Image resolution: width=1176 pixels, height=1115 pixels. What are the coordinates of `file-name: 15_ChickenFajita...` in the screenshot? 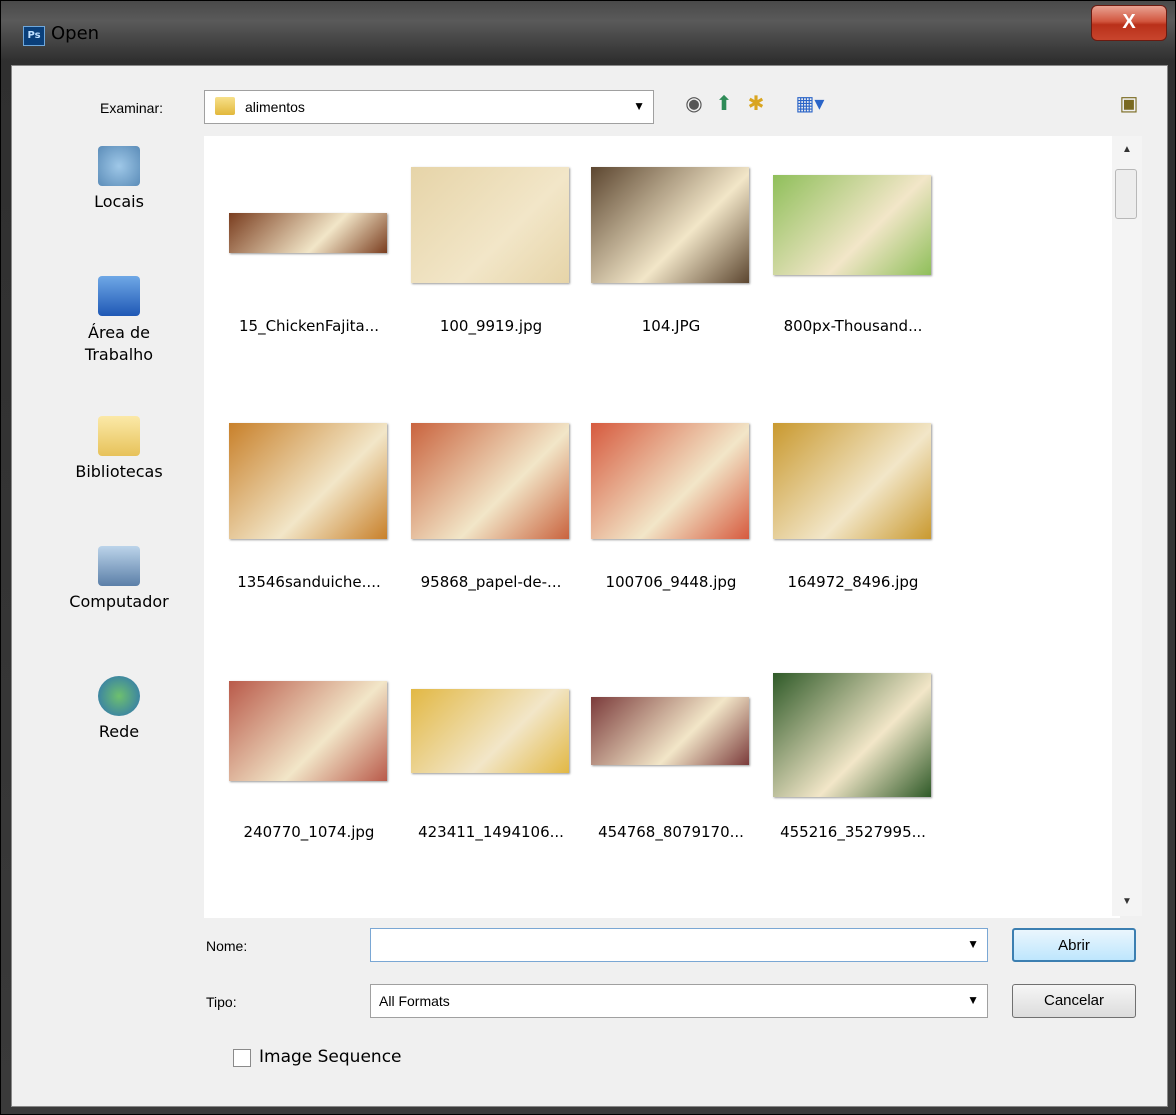 It's located at (309, 326).